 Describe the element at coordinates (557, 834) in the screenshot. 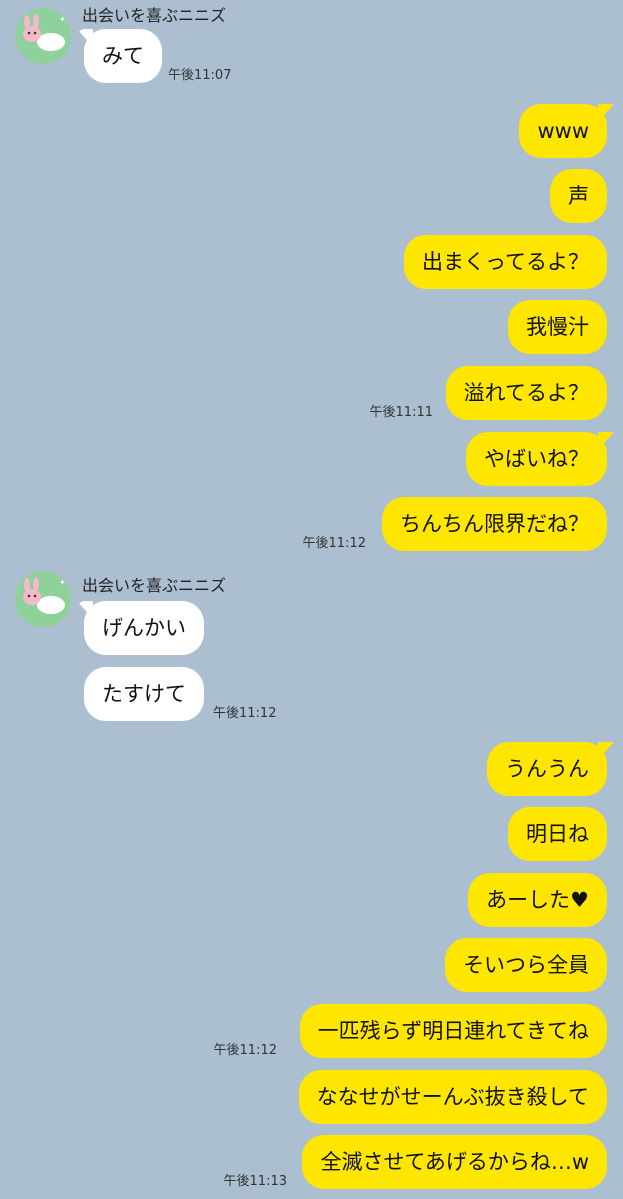

I see `outgoing-message: 明日ね` at that location.